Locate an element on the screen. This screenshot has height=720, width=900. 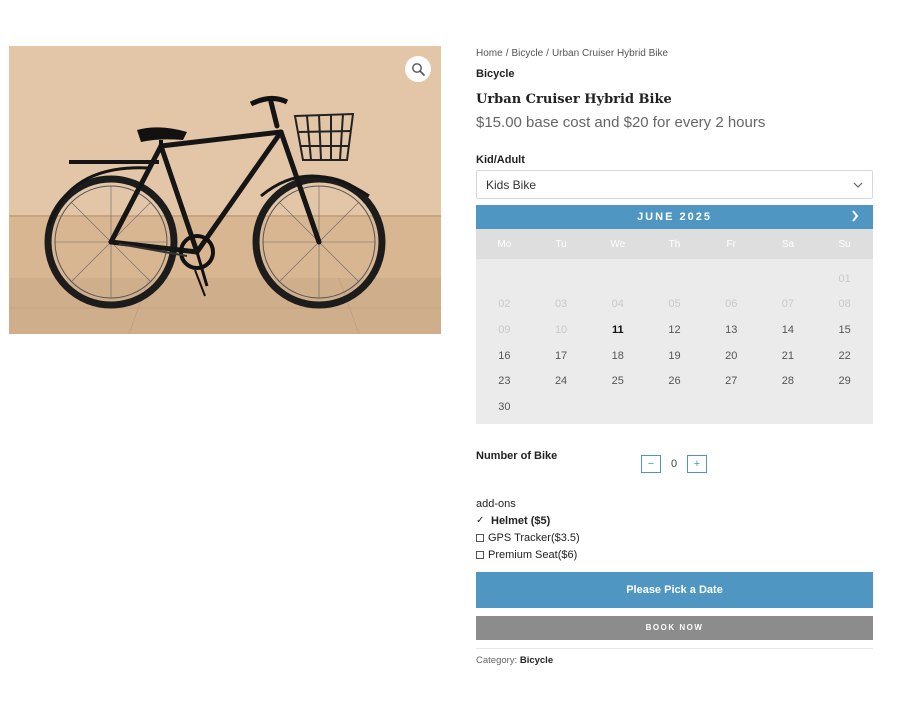
calendar-day: 27 is located at coordinates (731, 381).